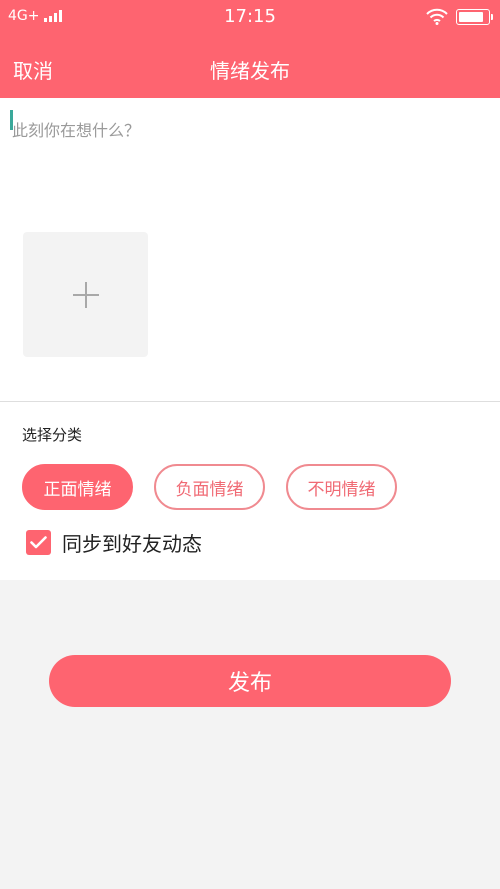 The image size is (500, 889). What do you see at coordinates (437, 16) in the screenshot?
I see `wifi-icon` at bounding box center [437, 16].